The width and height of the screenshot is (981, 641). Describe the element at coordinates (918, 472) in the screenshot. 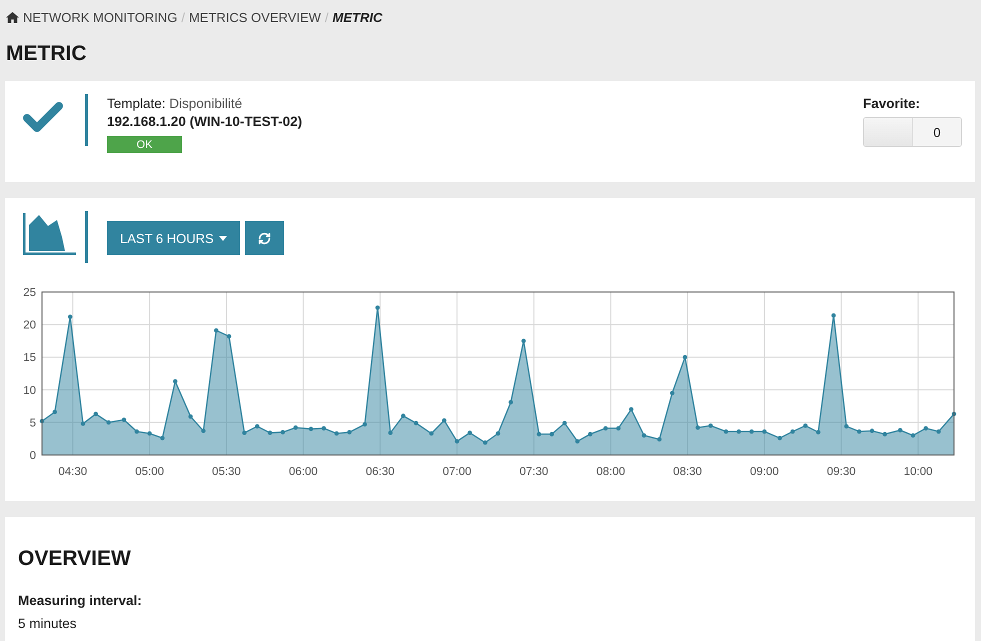

I see `axis-label: 10:00` at that location.